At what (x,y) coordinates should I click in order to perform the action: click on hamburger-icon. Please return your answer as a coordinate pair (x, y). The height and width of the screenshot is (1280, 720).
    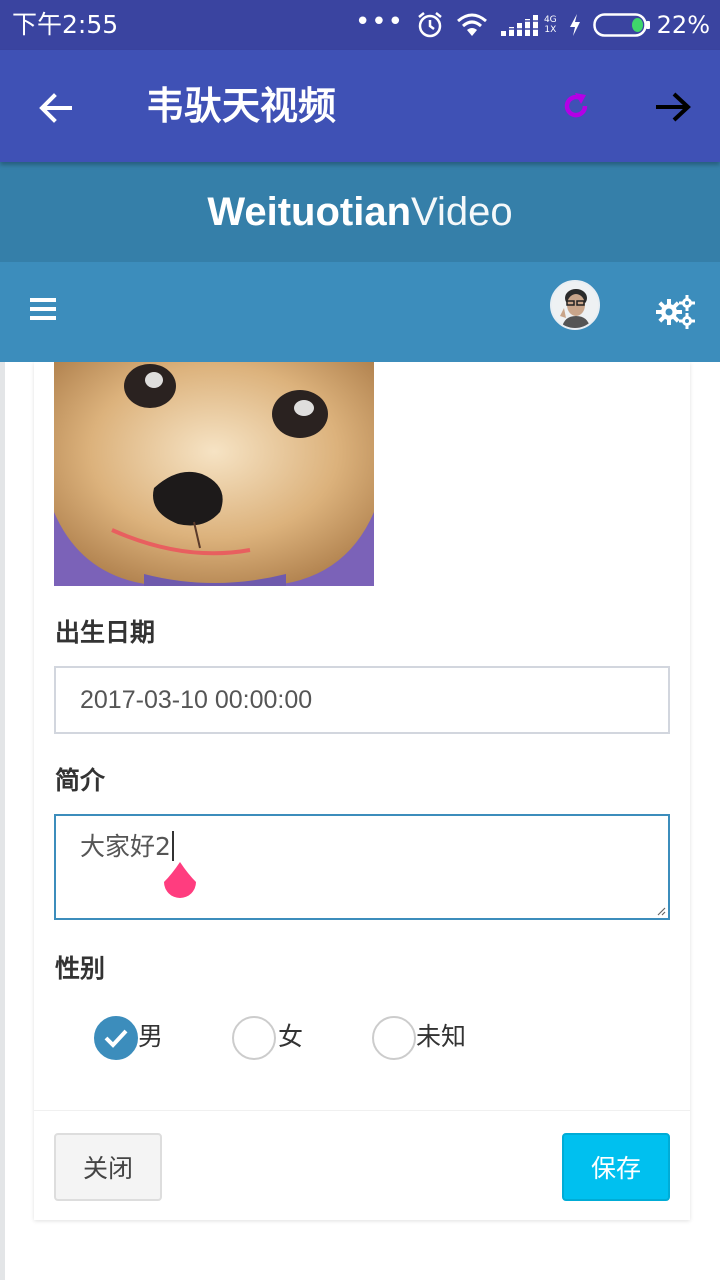
    Looking at the image, I should click on (42, 312).